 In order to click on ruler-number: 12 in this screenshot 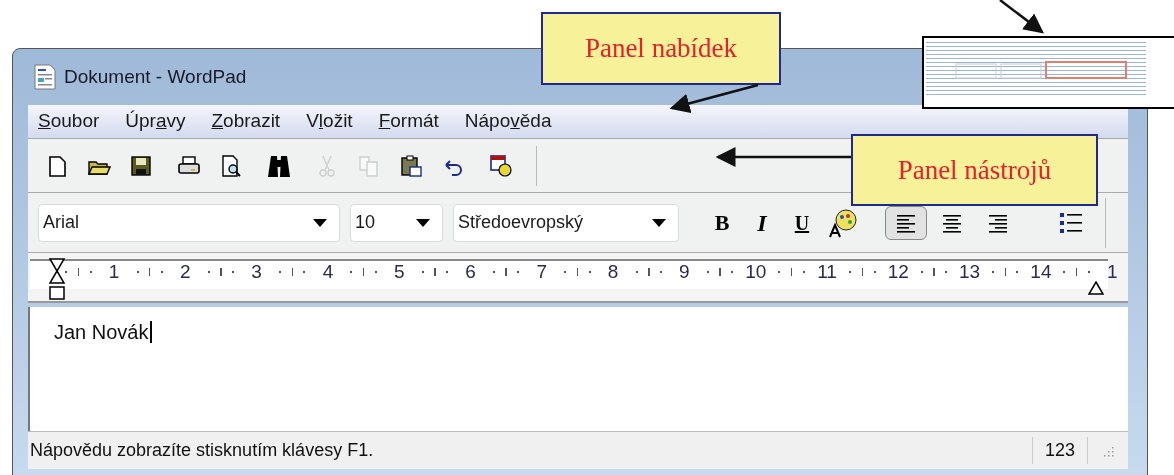, I will do `click(898, 271)`.